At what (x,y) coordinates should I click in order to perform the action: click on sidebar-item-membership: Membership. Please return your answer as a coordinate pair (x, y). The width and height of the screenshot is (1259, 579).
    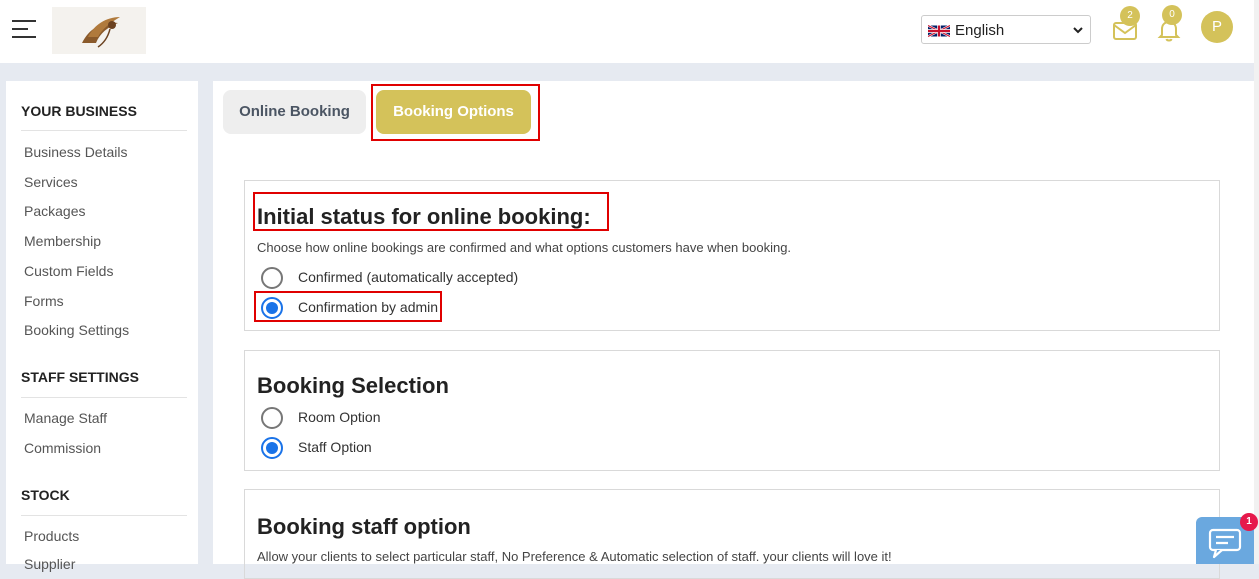
    Looking at the image, I should click on (62, 241).